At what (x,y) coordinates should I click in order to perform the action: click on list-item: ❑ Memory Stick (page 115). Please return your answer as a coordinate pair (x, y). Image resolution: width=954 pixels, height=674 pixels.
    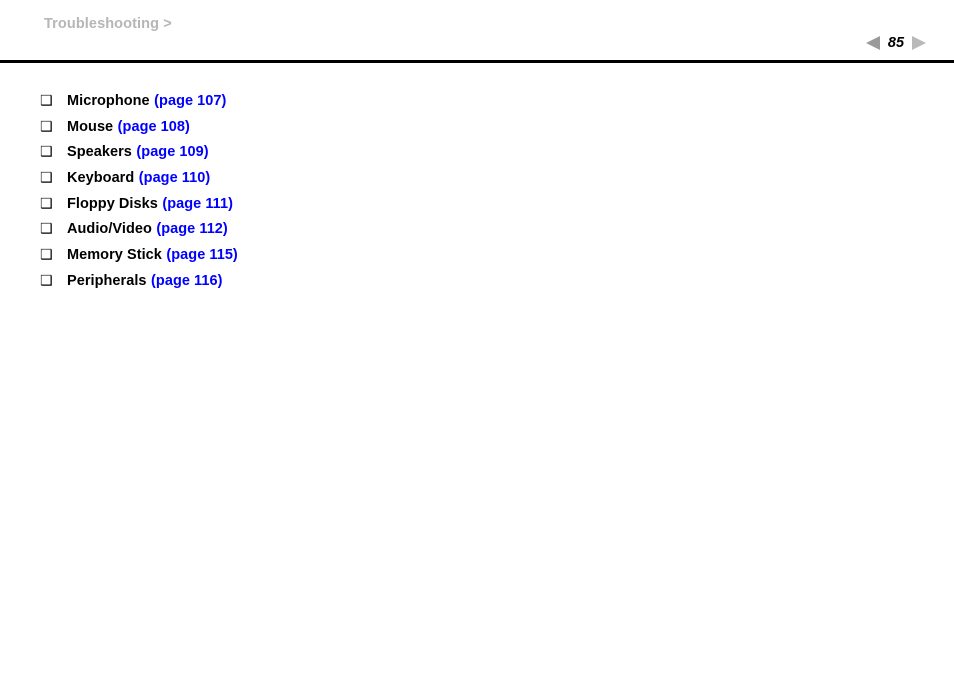
    Looking at the image, I should click on (139, 260).